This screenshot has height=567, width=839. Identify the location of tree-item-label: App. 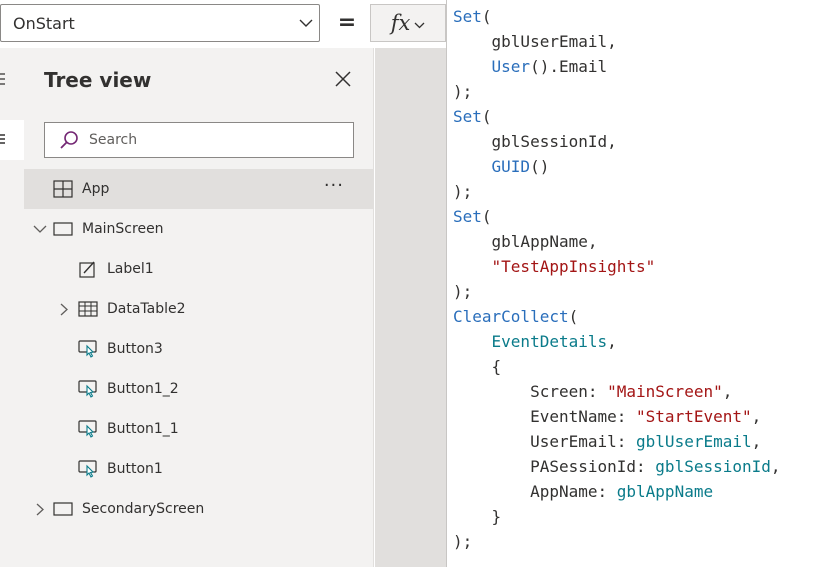
(96, 189).